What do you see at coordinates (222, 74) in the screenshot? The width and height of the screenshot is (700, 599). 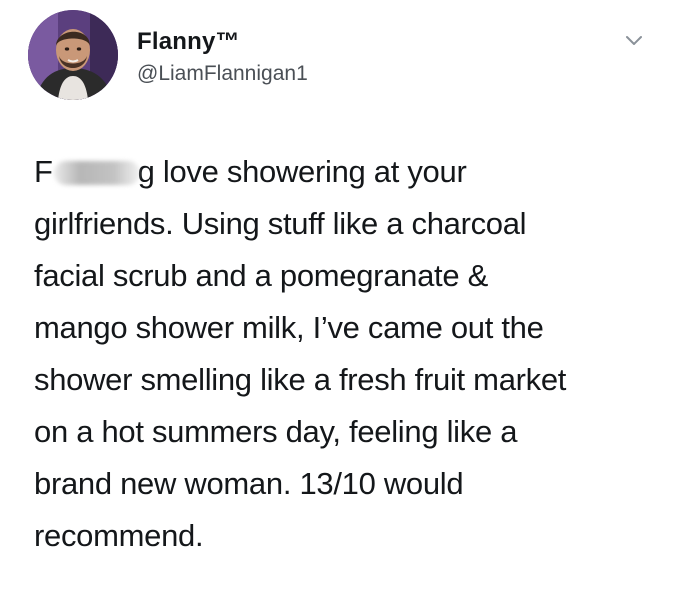 I see `user-handle: @LiamFlannigan1` at bounding box center [222, 74].